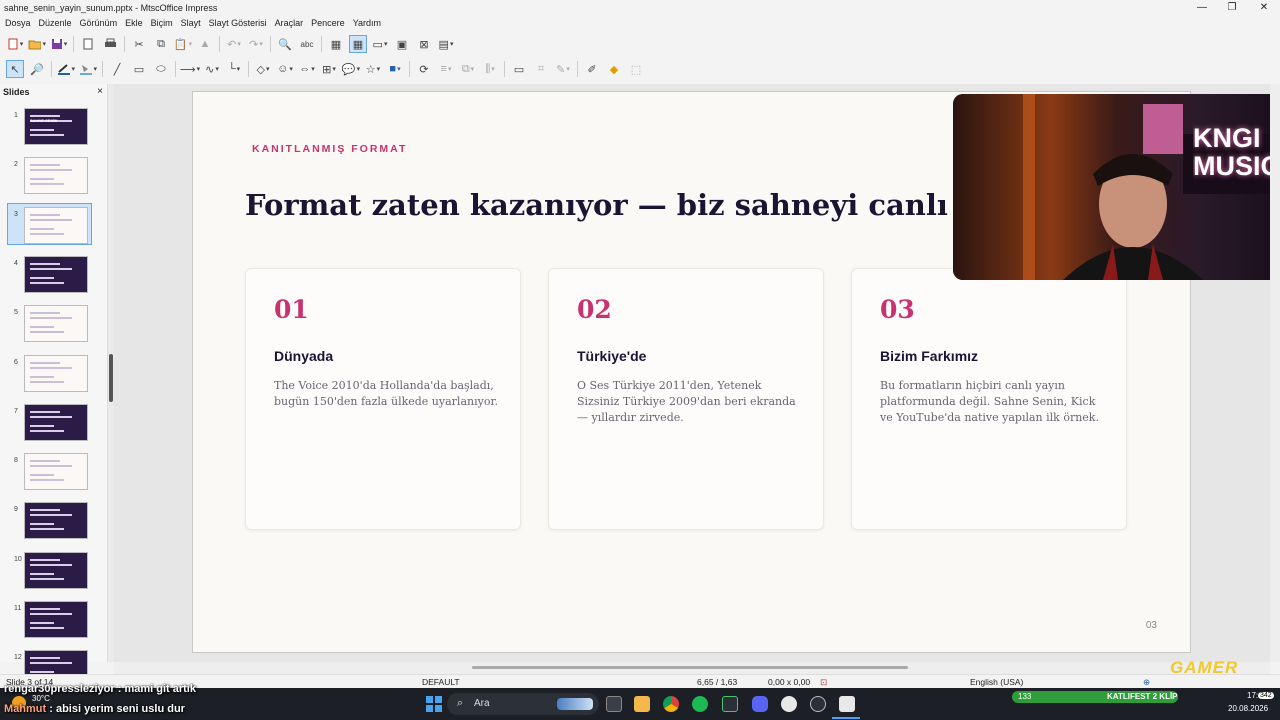  I want to click on menu-file: Dosya, so click(18, 23).